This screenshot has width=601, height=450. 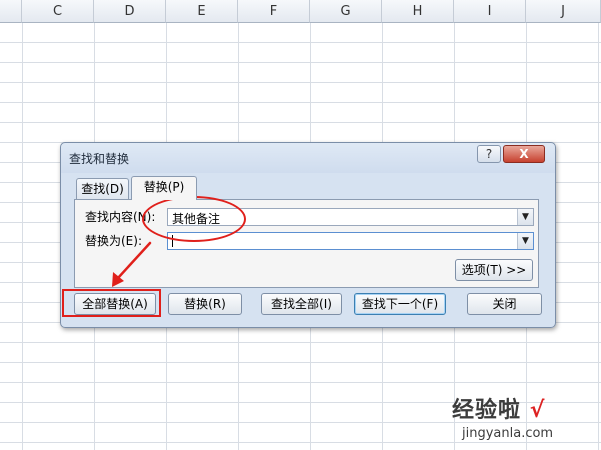 I want to click on options-button: 选项(T) >>, so click(x=494, y=270).